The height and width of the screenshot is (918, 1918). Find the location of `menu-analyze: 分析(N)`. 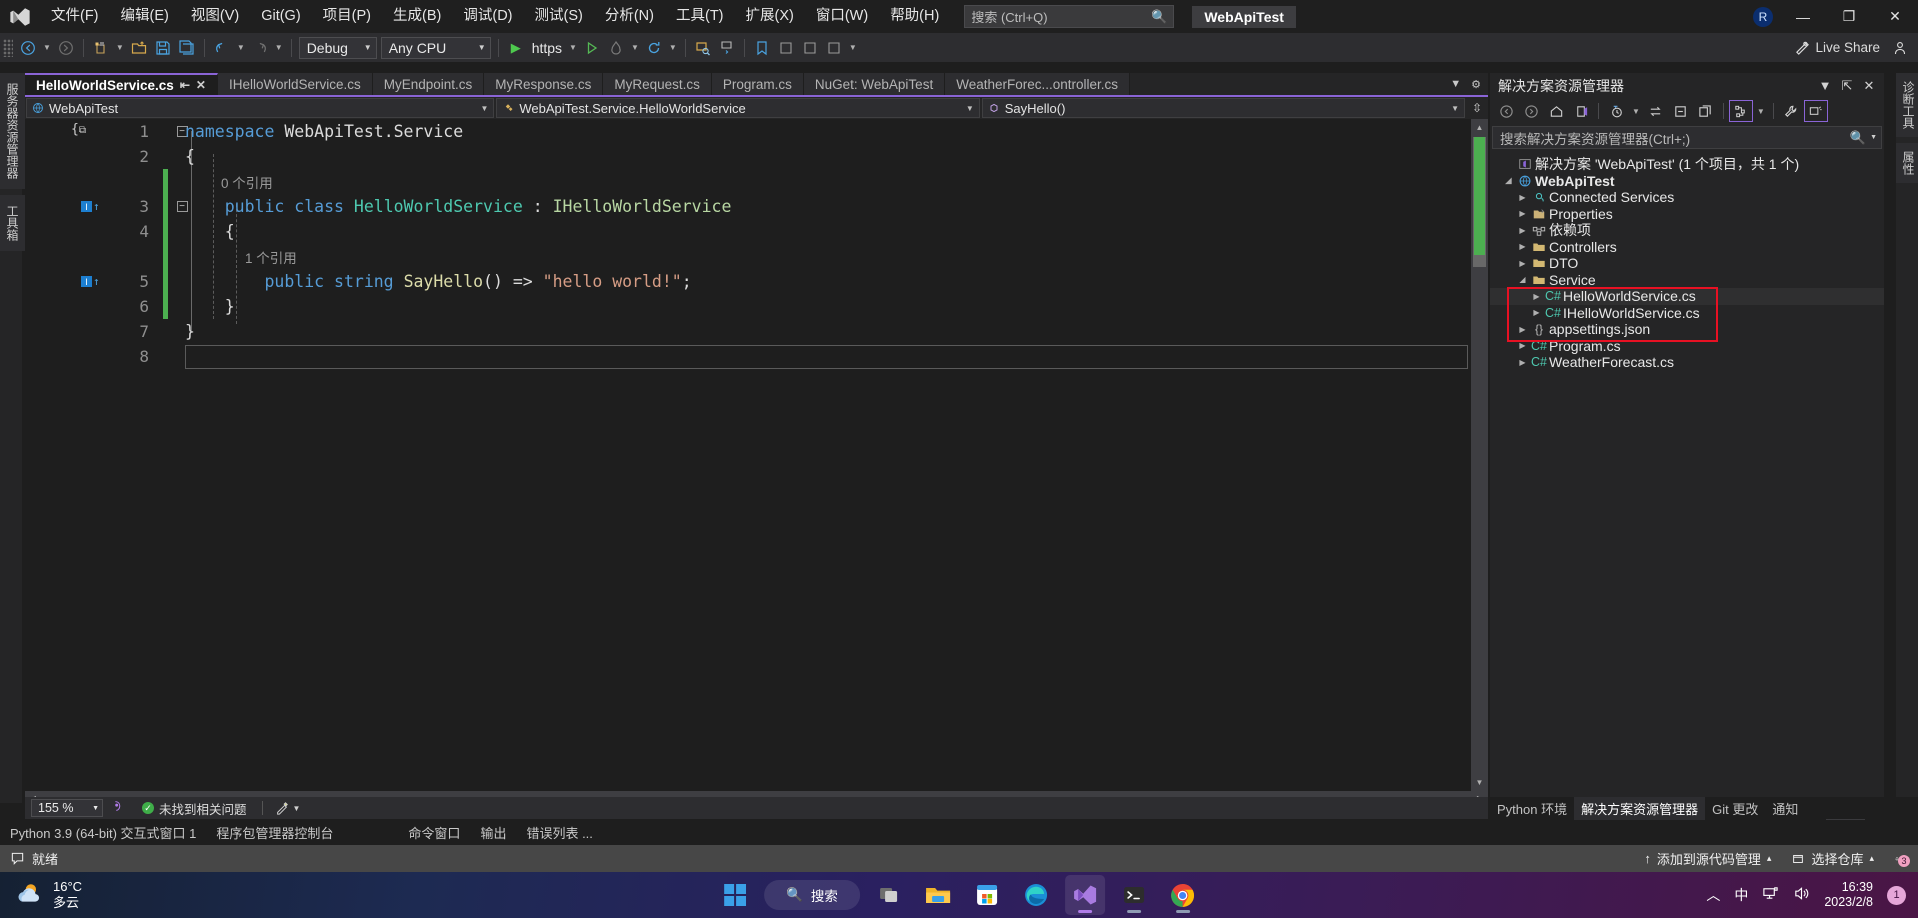

menu-analyze: 分析(N) is located at coordinates (629, 16).